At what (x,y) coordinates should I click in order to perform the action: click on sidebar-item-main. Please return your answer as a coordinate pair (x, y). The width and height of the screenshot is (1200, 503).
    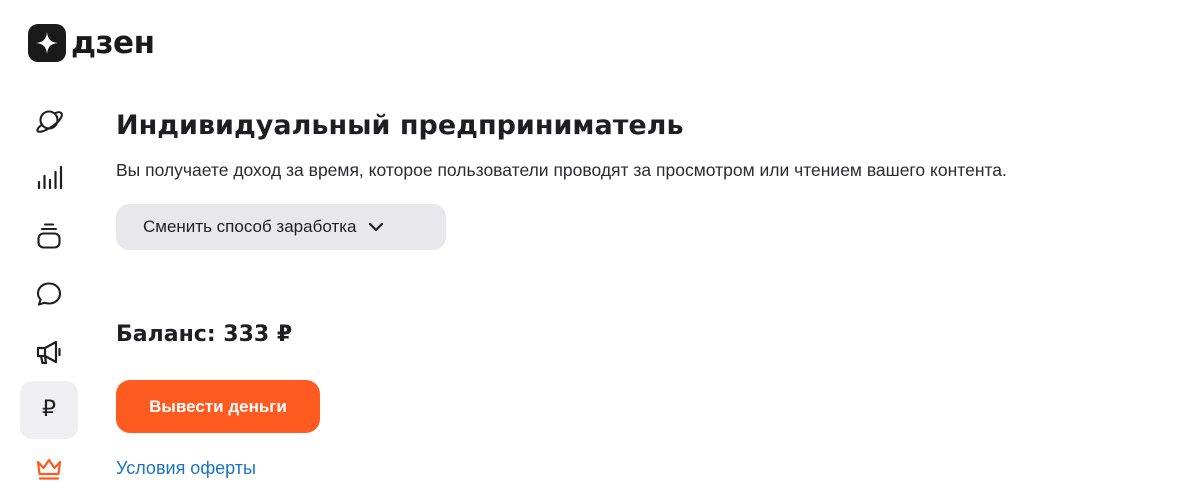
    Looking at the image, I should click on (49, 120).